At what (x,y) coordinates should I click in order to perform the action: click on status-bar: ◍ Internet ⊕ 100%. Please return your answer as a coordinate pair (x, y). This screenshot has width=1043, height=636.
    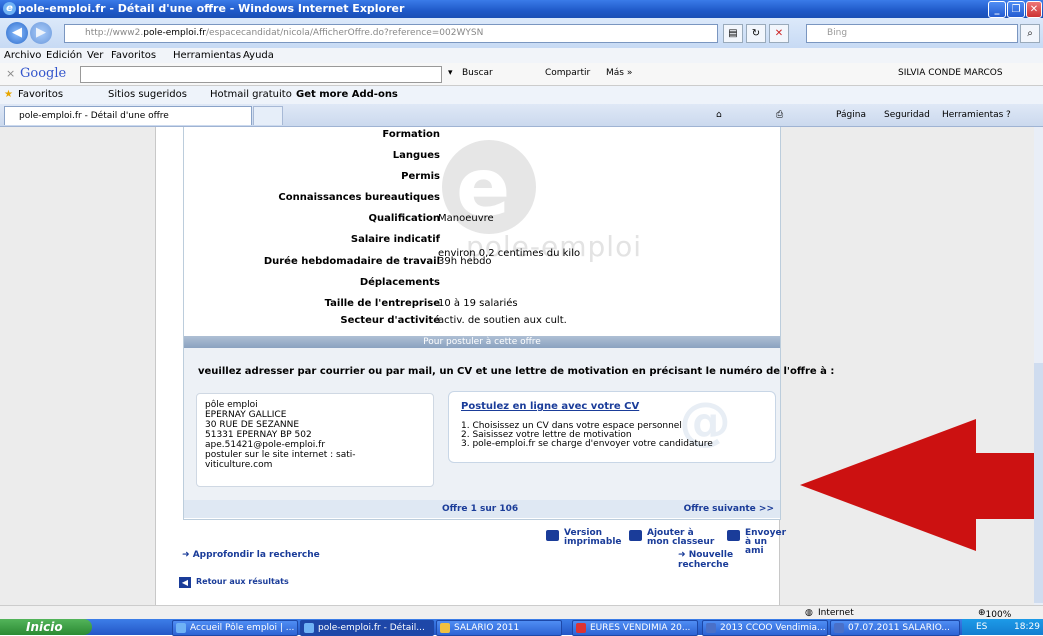
    Looking at the image, I should click on (521, 612).